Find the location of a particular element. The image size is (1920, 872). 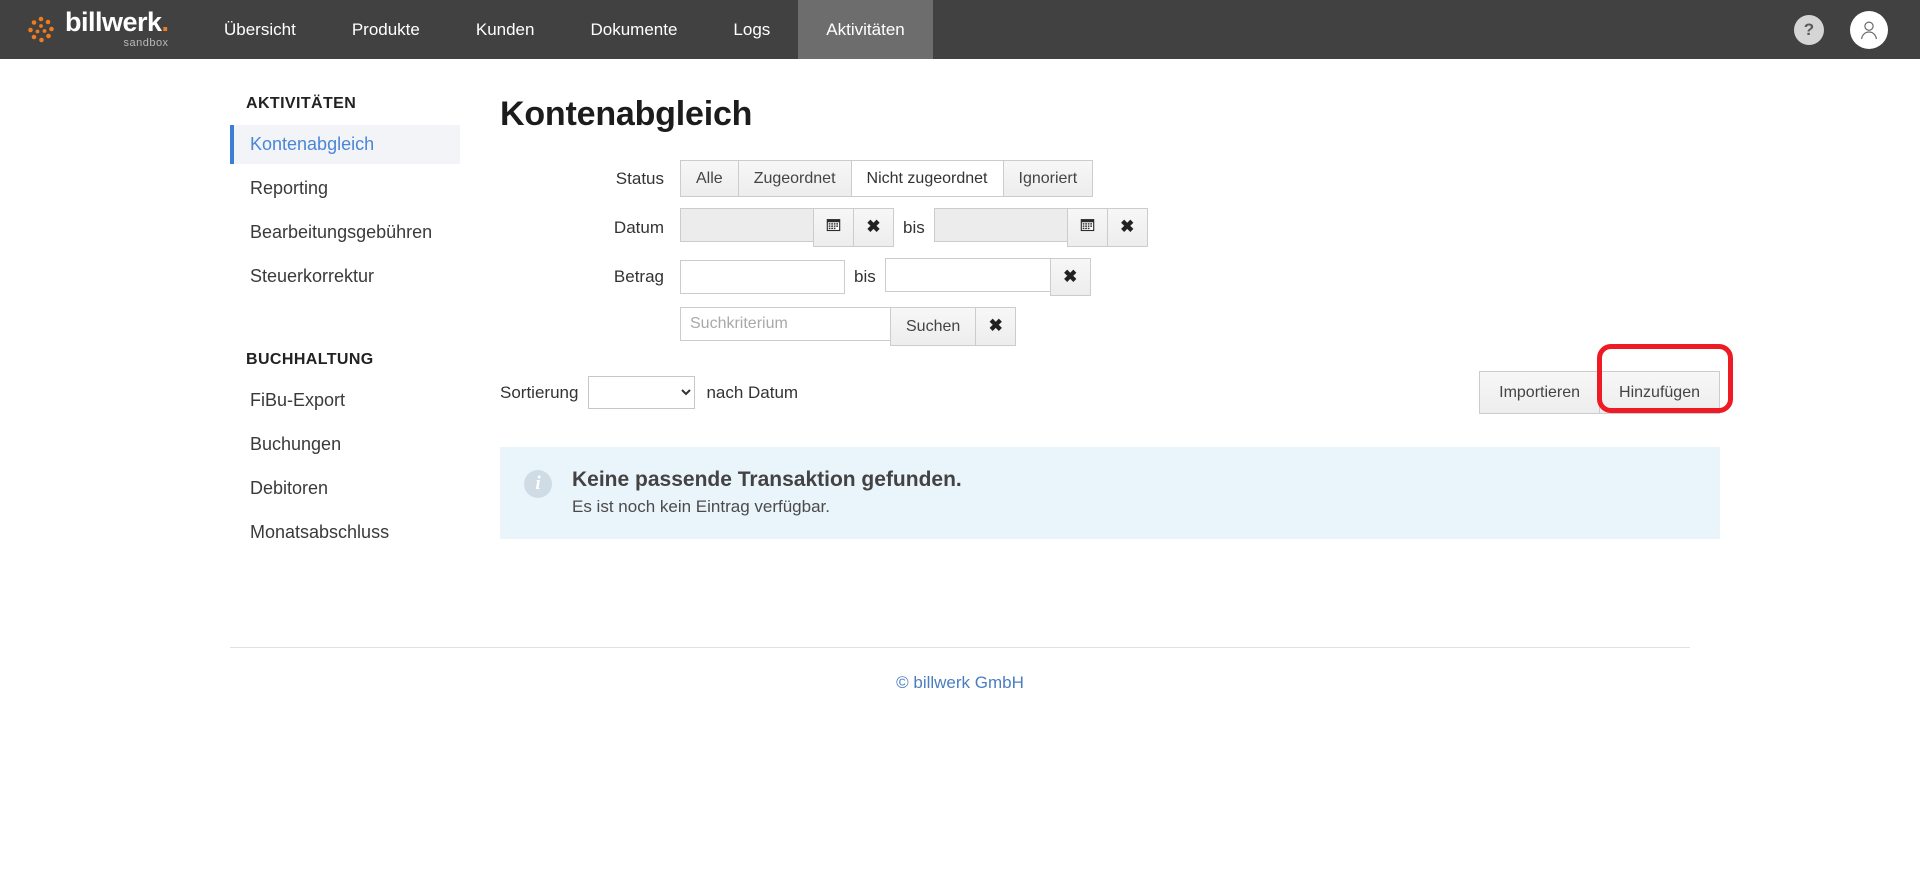

info-icon: i is located at coordinates (538, 484).